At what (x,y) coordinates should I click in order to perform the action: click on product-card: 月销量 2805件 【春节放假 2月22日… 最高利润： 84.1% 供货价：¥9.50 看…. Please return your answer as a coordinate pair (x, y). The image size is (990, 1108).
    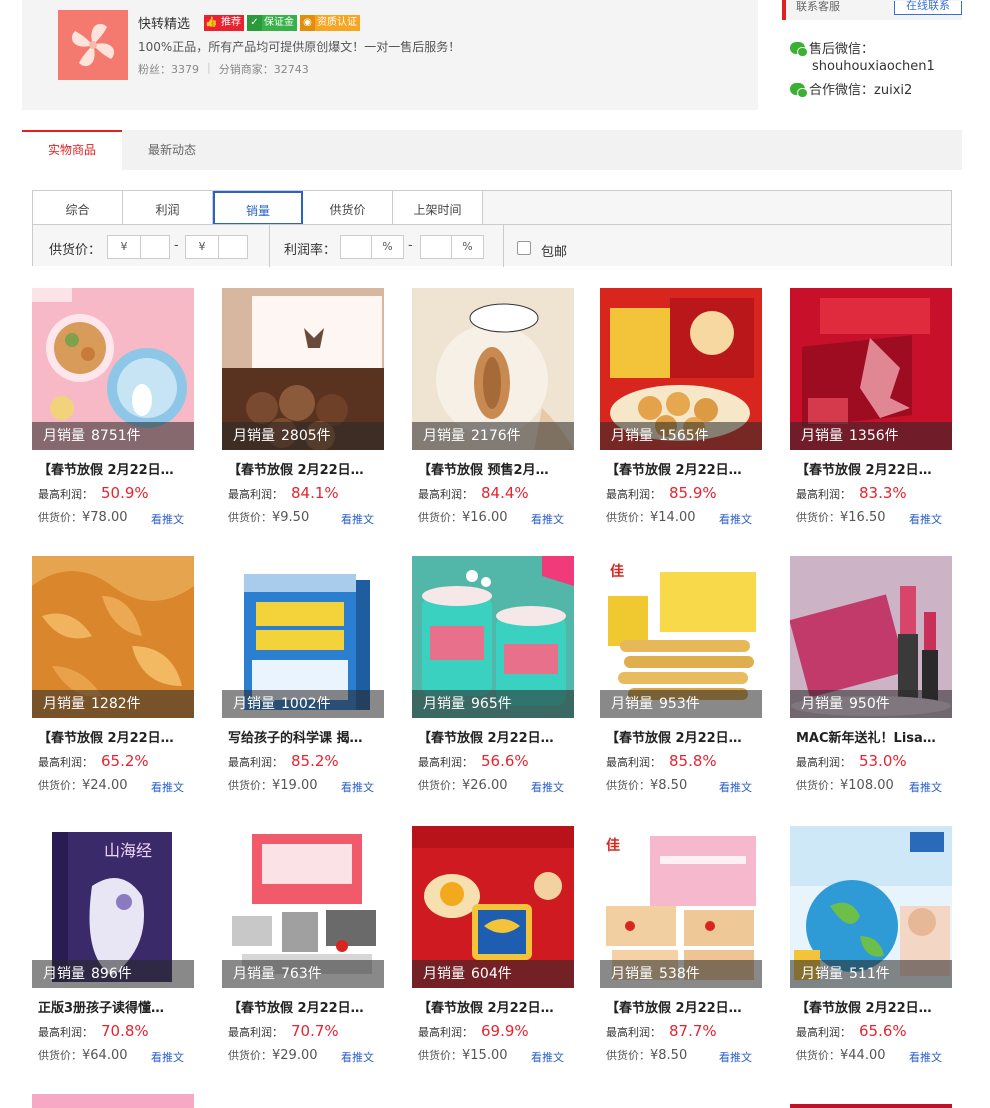
    Looking at the image, I should click on (303, 408).